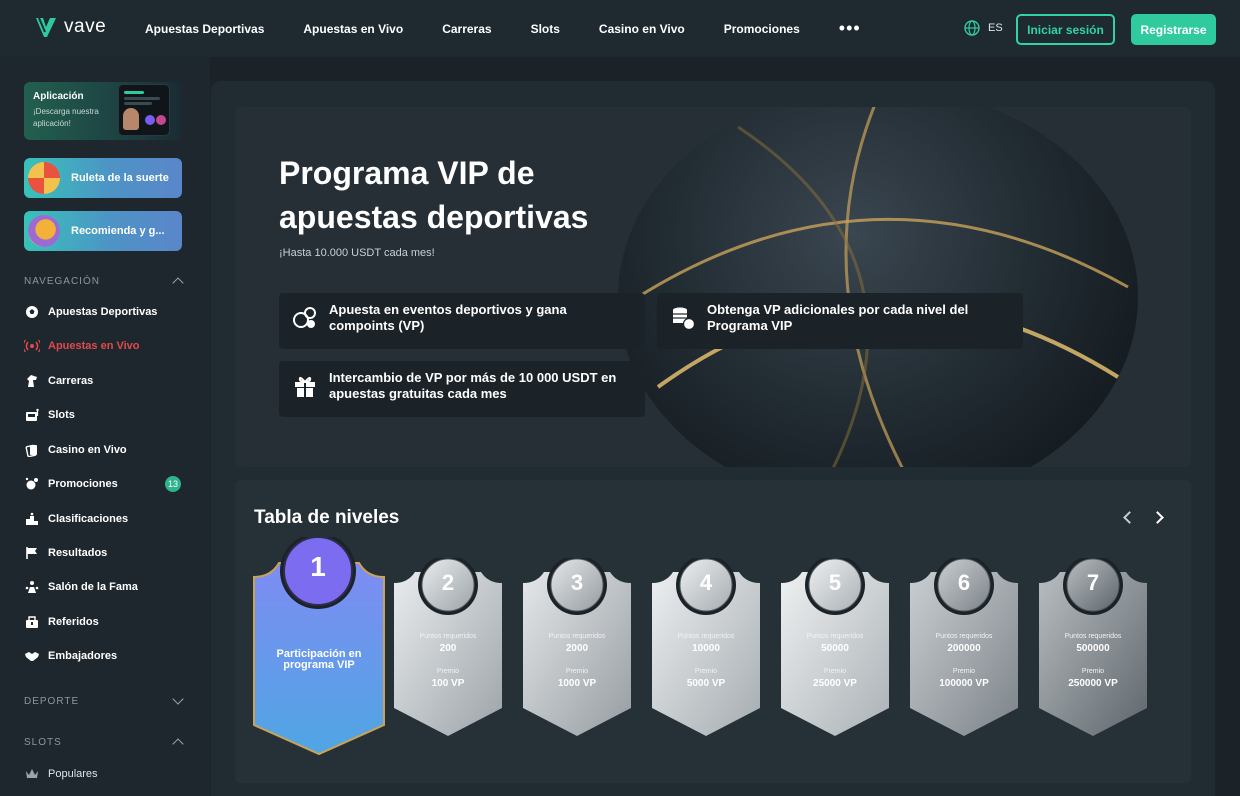  What do you see at coordinates (319, 659) in the screenshot?
I see `level-label: Participación en programa VIP` at bounding box center [319, 659].